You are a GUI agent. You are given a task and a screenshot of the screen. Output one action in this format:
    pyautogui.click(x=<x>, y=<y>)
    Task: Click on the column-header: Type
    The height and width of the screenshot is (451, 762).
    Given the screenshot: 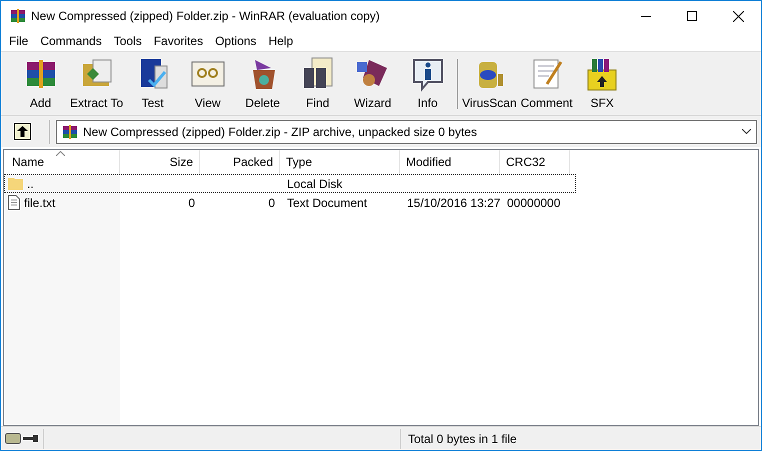 What is the action you would take?
    pyautogui.click(x=340, y=162)
    